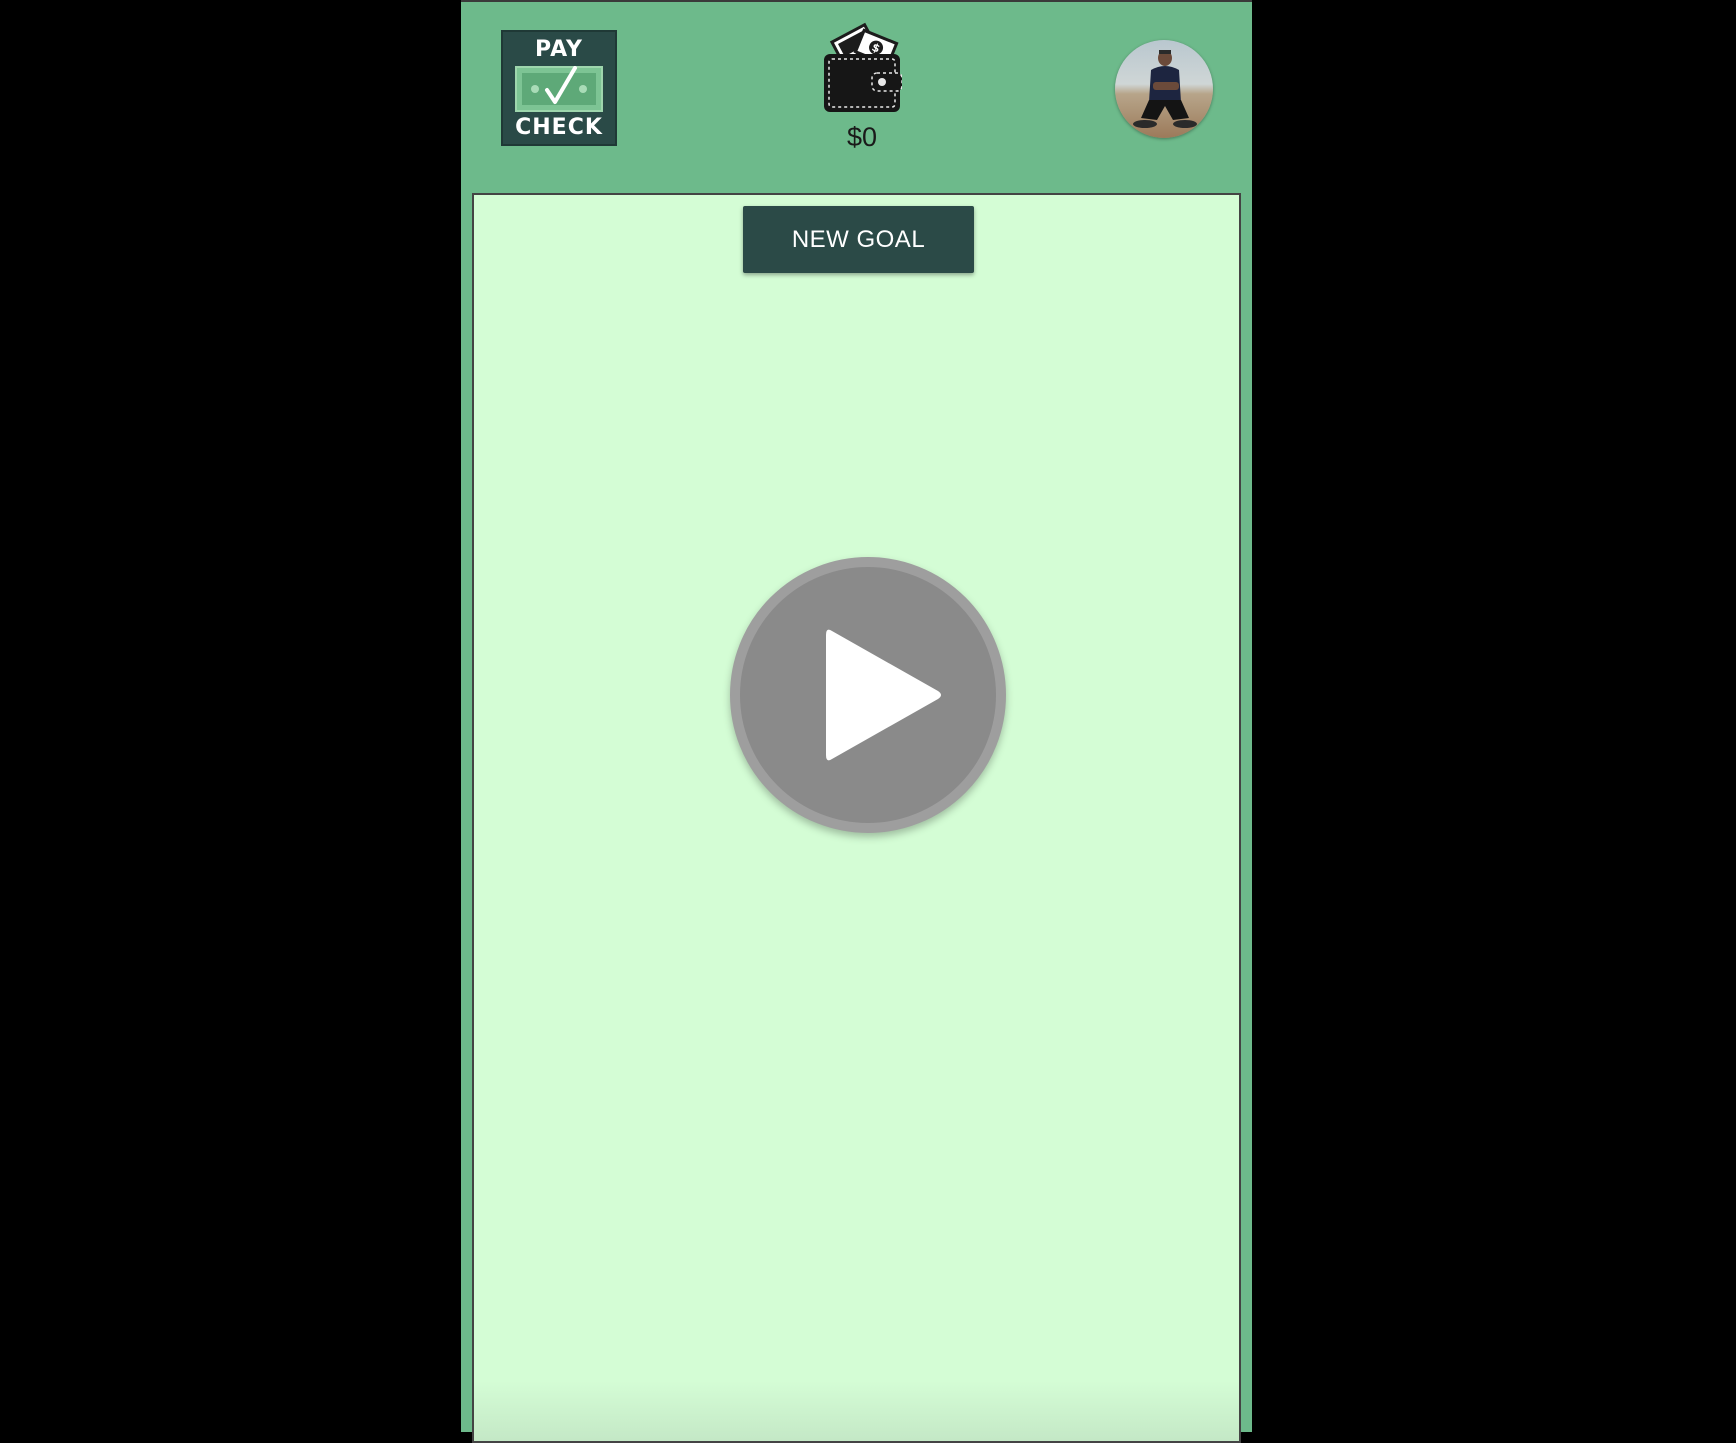 Image resolution: width=1736 pixels, height=1443 pixels. What do you see at coordinates (559, 49) in the screenshot?
I see `logo-top-text: PAY` at bounding box center [559, 49].